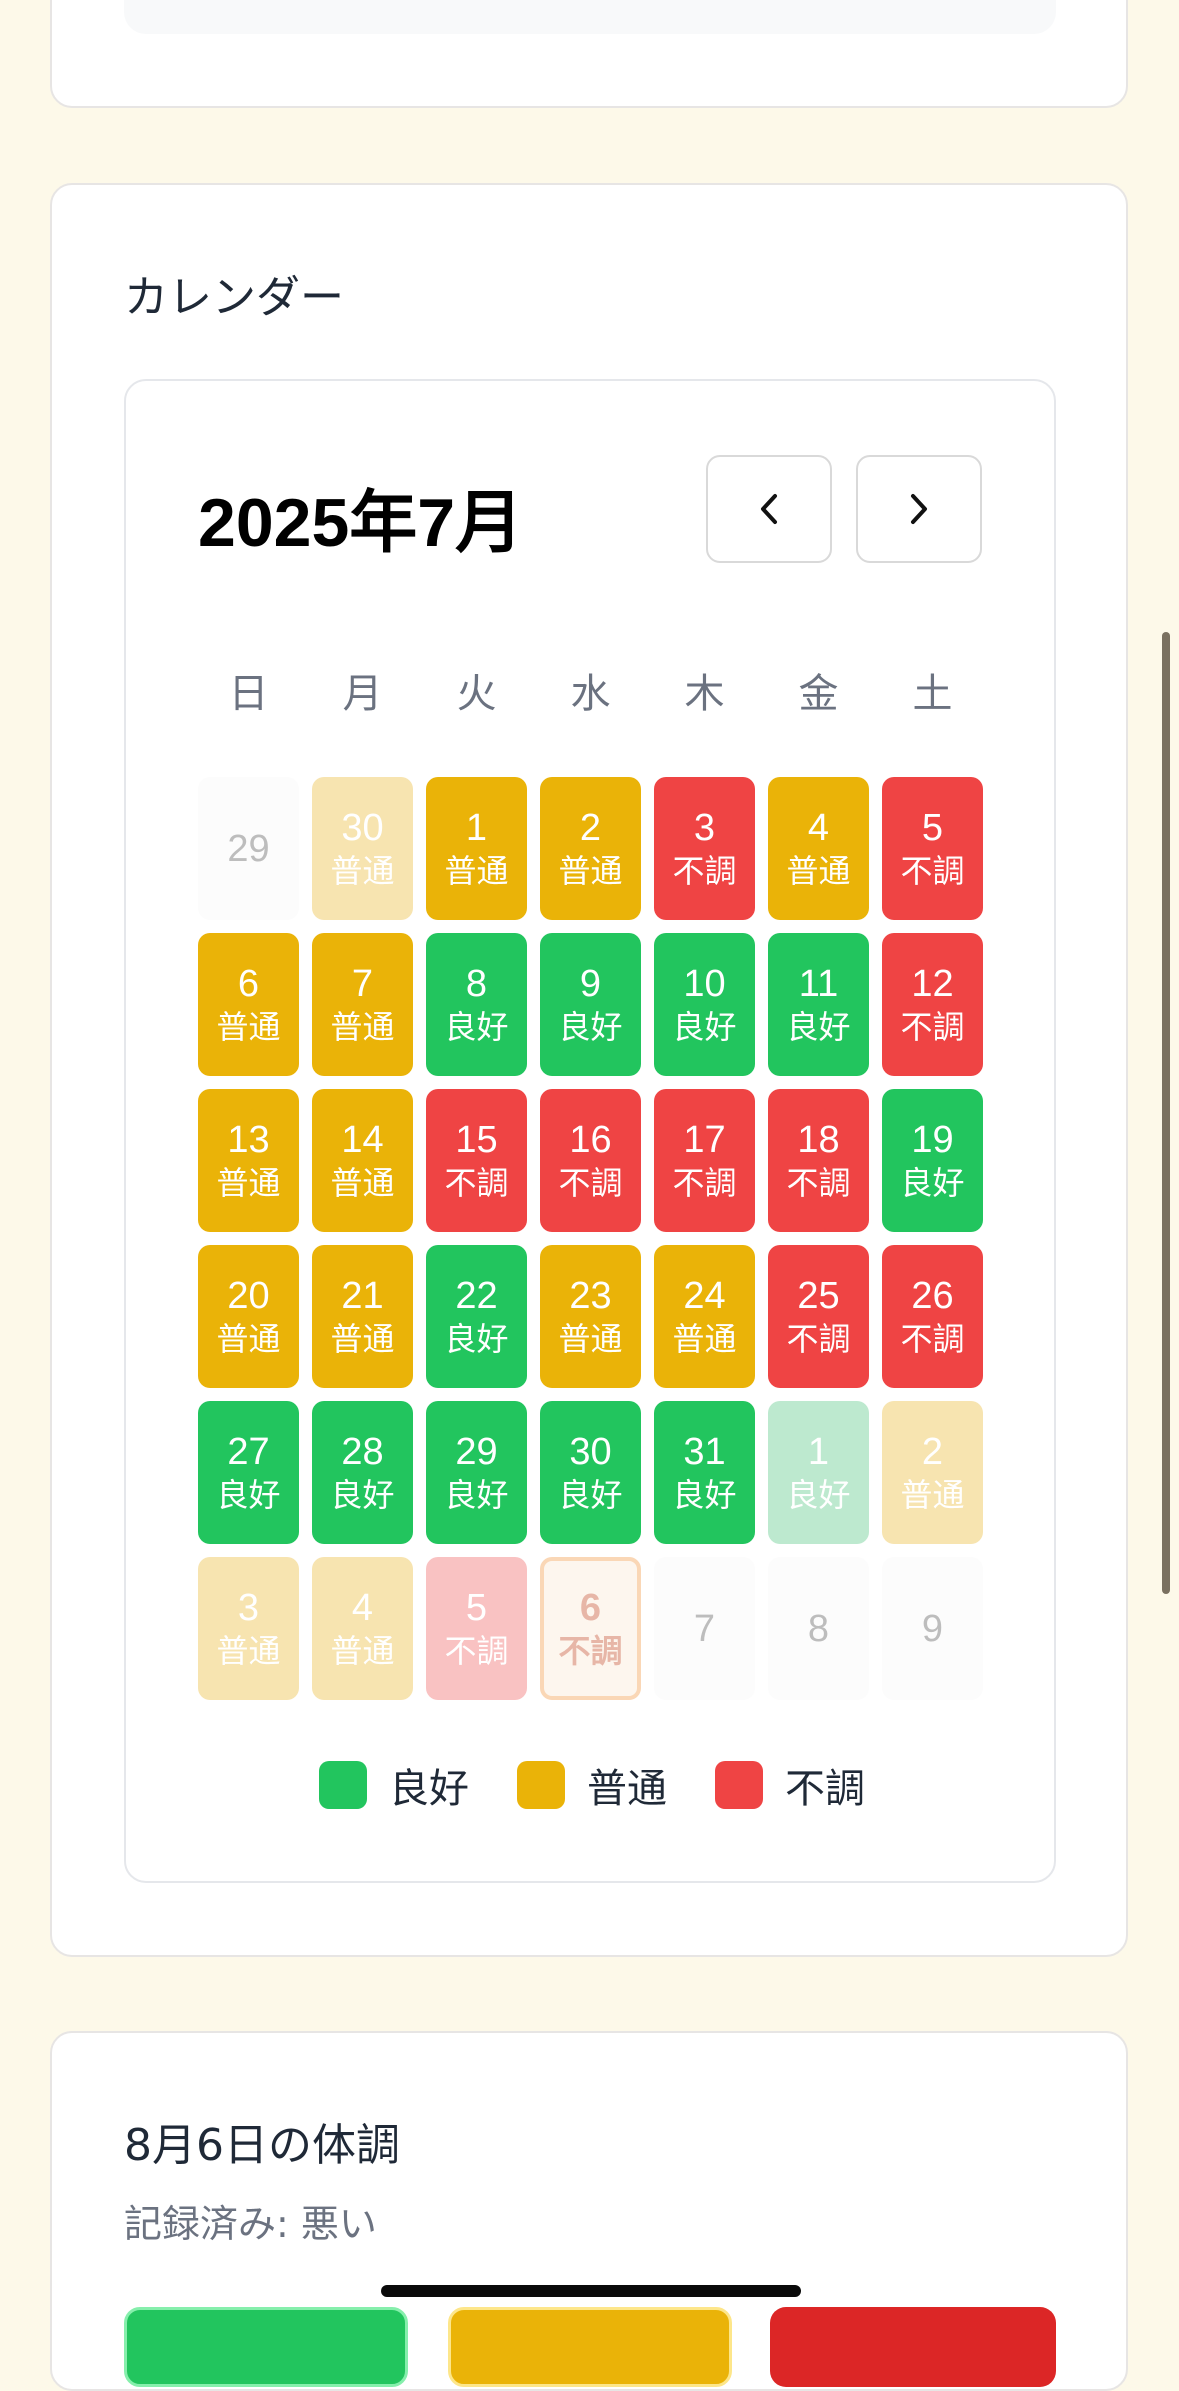 The image size is (1179, 2391). I want to click on next-month-button, so click(919, 509).